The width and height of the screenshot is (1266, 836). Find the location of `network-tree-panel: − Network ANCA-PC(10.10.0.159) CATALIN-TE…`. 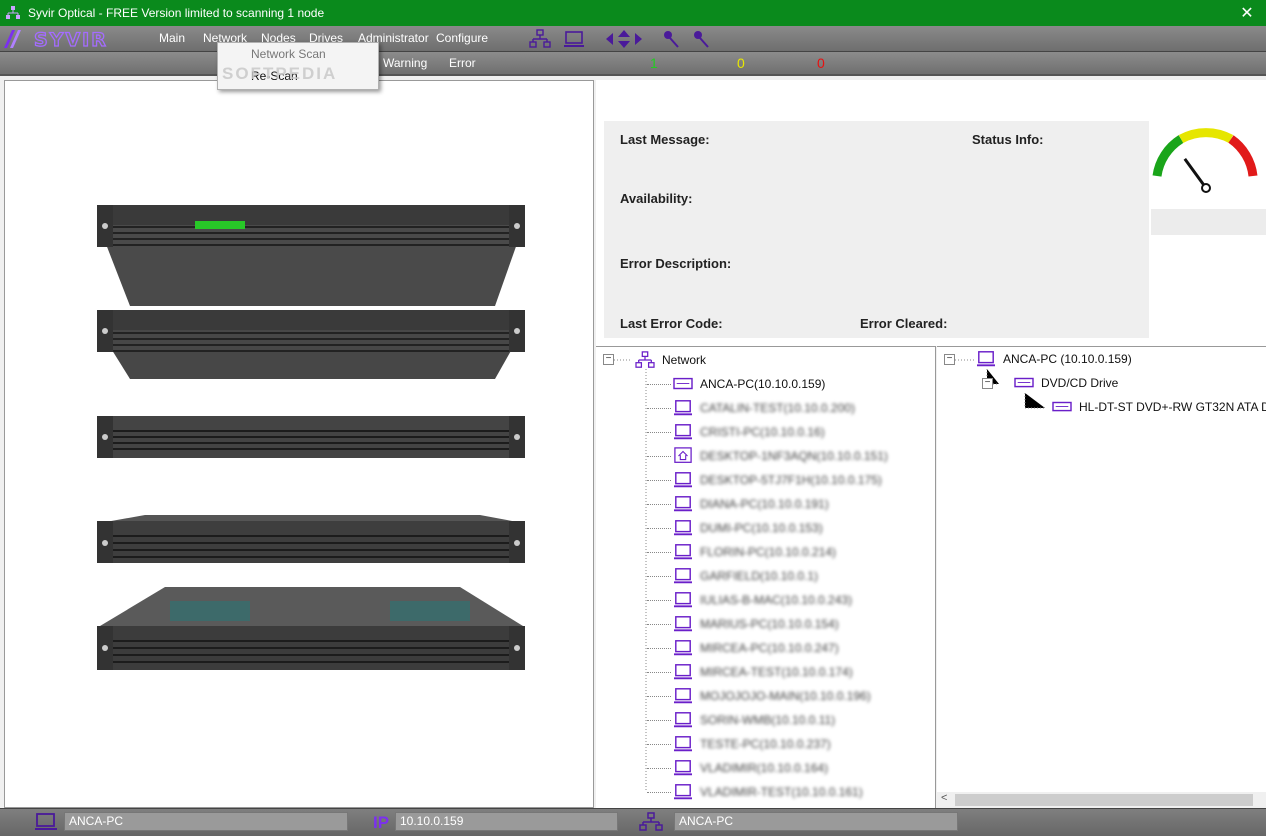

network-tree-panel: − Network ANCA-PC(10.10.0.159) CATALIN-TE… is located at coordinates (766, 577).